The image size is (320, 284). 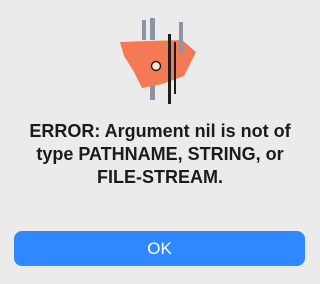 I want to click on ok-button: OK, so click(x=159, y=248).